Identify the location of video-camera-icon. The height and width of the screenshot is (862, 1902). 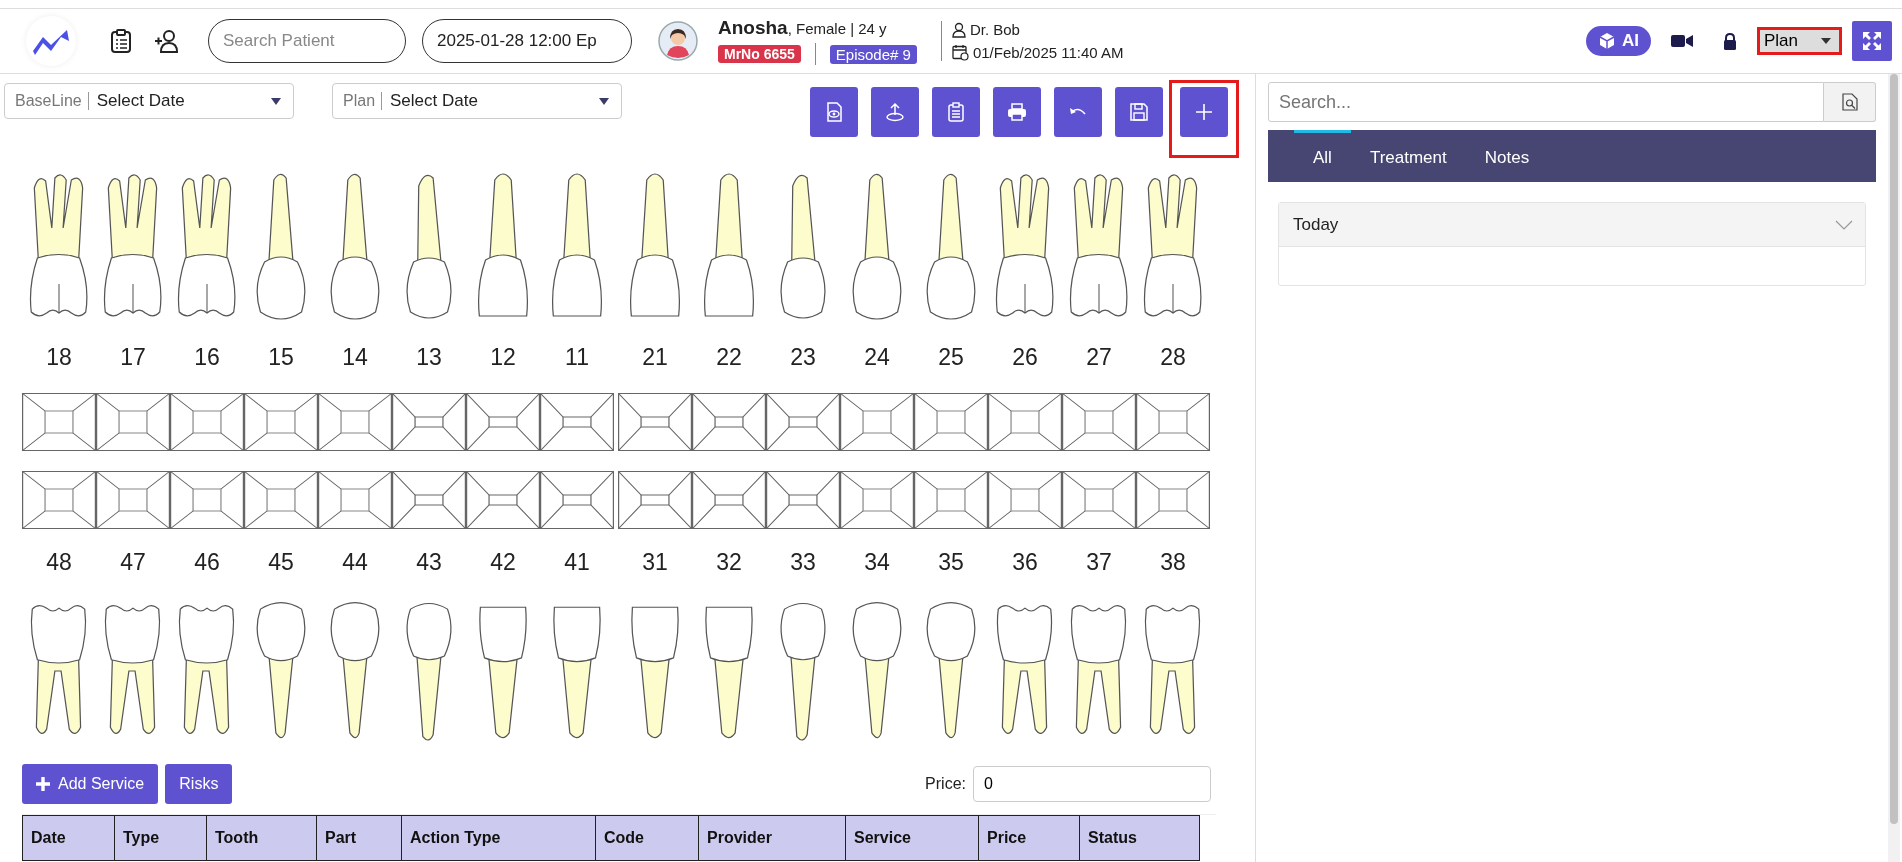
(1682, 41).